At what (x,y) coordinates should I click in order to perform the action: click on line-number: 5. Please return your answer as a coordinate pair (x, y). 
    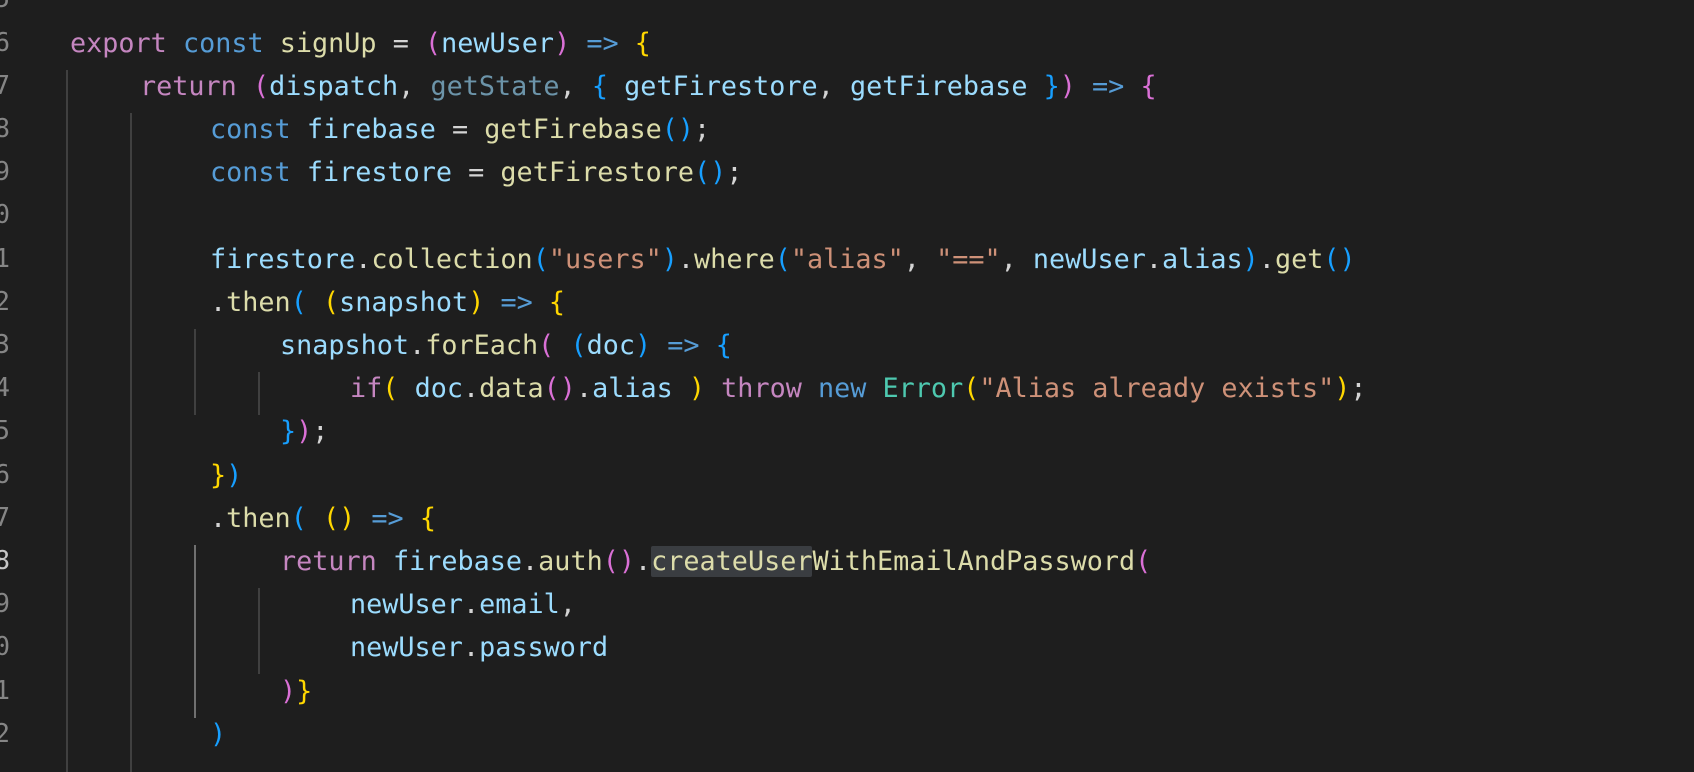
    Looking at the image, I should click on (5, 11).